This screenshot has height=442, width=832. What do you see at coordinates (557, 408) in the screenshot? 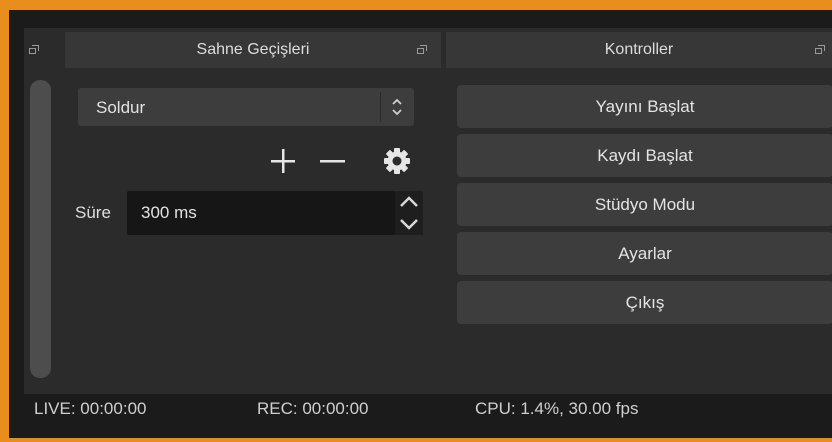
I see `status-cpu: CPU: 1.4%, 30.00 fps` at bounding box center [557, 408].